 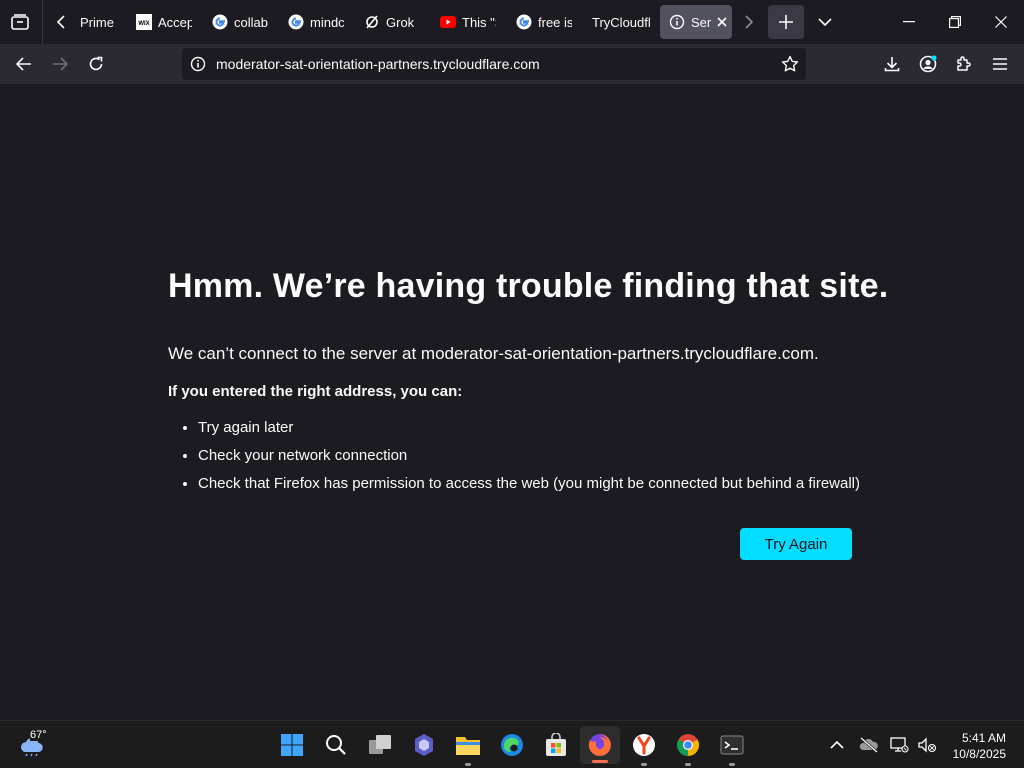 I want to click on tab-label: TryCloudfl, so click(x=621, y=22).